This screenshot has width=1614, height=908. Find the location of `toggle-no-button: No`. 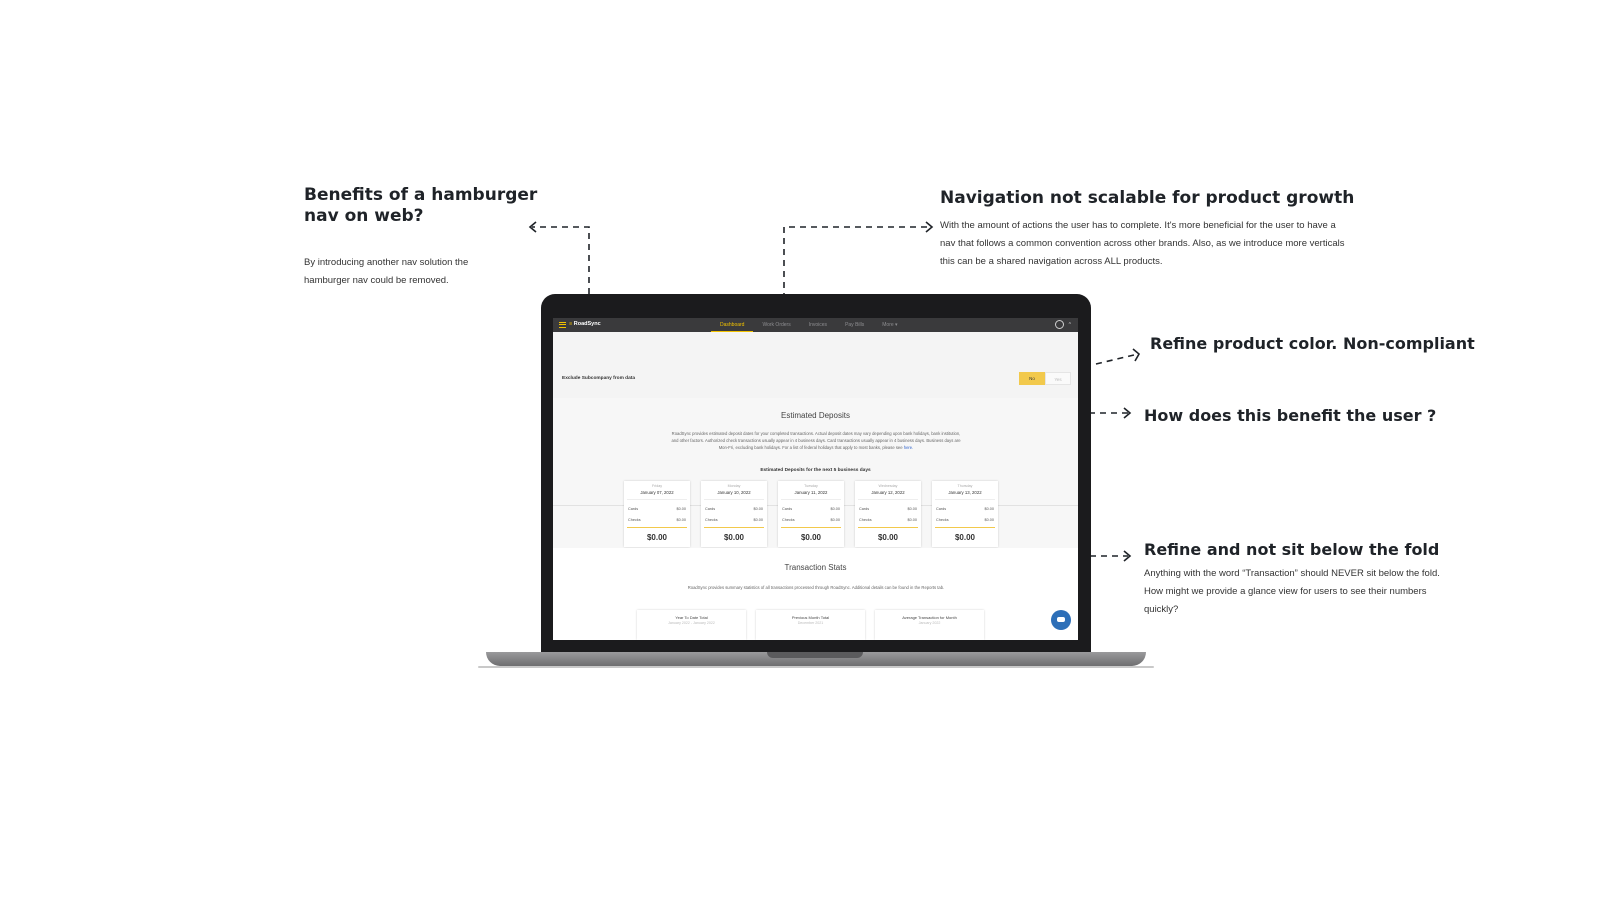

toggle-no-button: No is located at coordinates (1032, 378).